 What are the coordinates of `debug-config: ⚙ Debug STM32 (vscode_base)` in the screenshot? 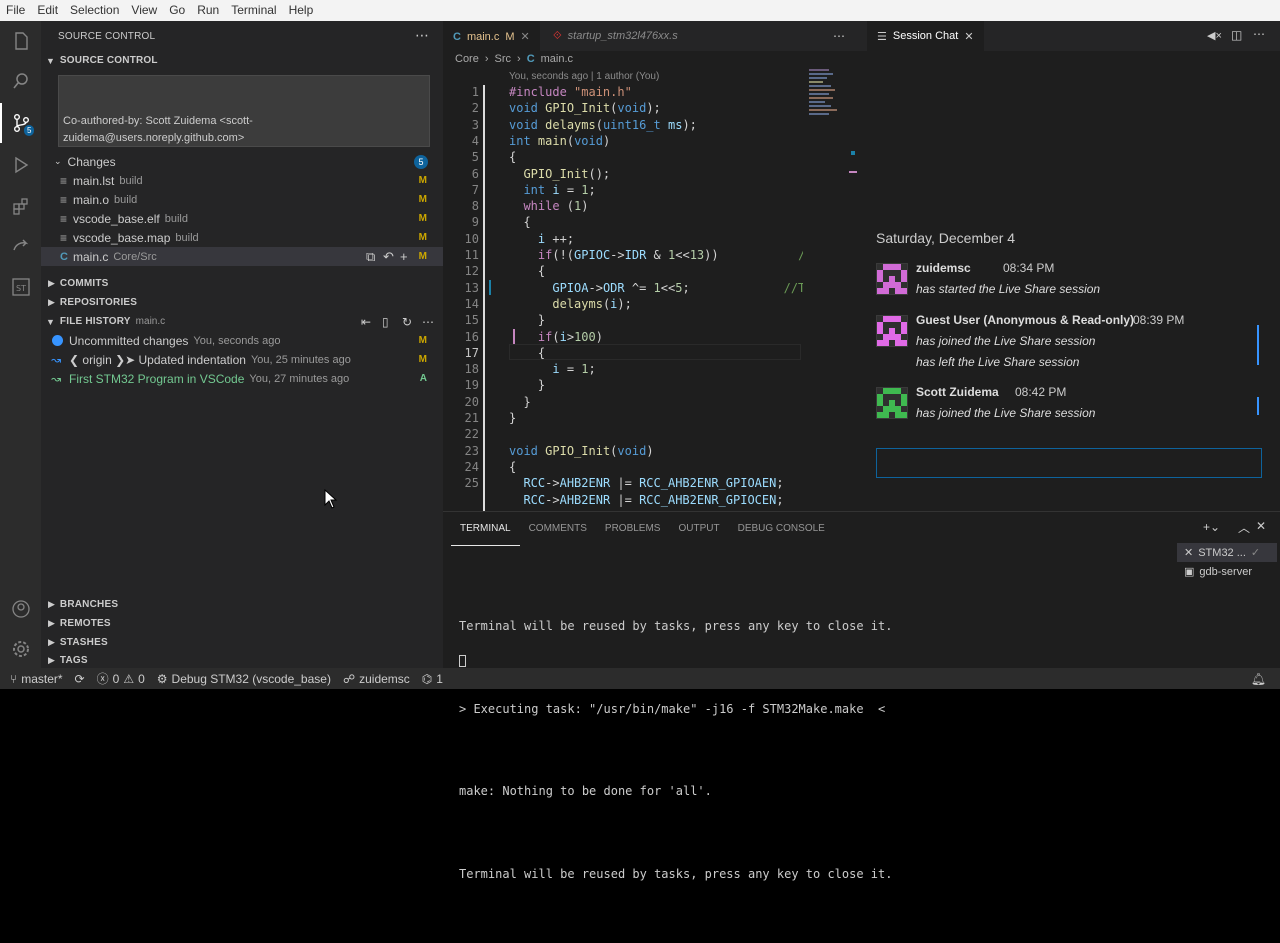 It's located at (244, 679).